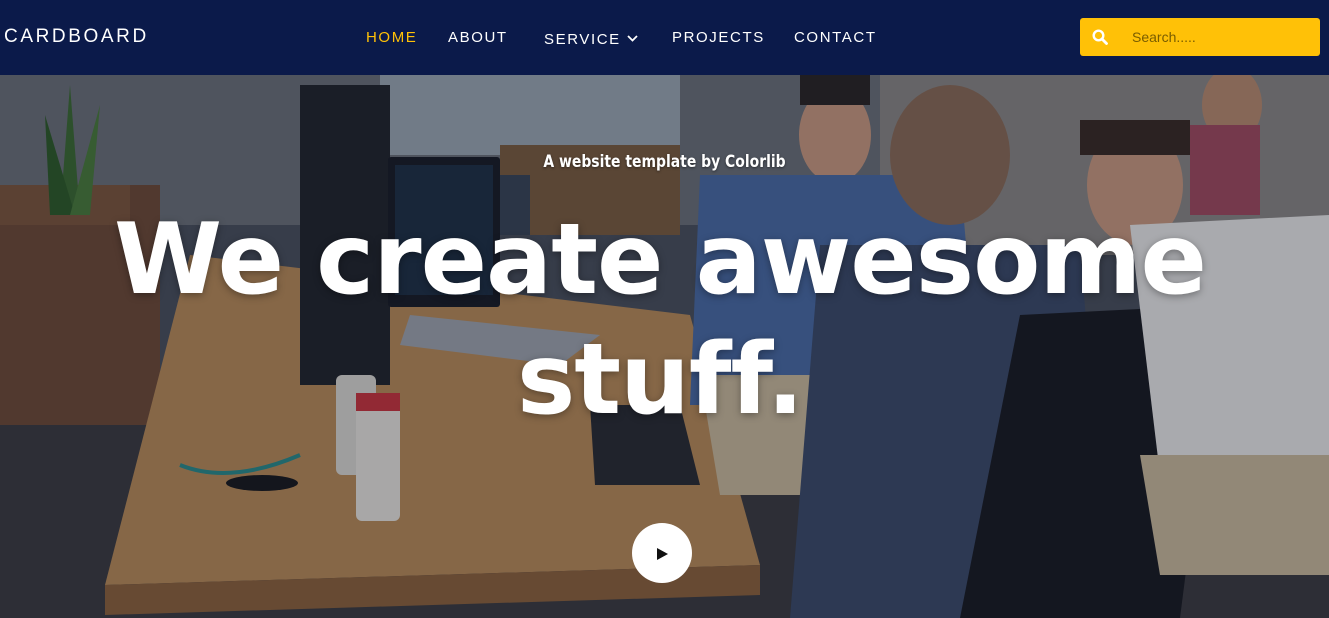 The image size is (1329, 618). Describe the element at coordinates (391, 37) in the screenshot. I see `nav-item-home: HOME` at that location.